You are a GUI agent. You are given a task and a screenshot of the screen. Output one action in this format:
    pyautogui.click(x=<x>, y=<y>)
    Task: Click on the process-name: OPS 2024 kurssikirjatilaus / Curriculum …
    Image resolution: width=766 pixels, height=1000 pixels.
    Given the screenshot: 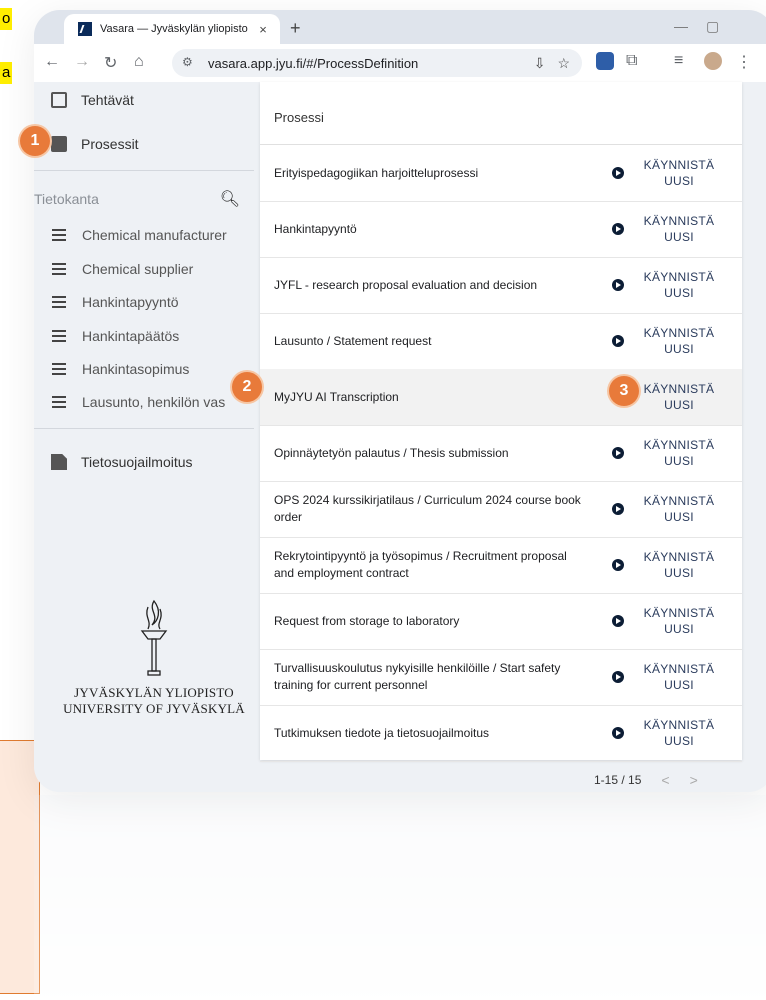 What is the action you would take?
    pyautogui.click(x=427, y=508)
    